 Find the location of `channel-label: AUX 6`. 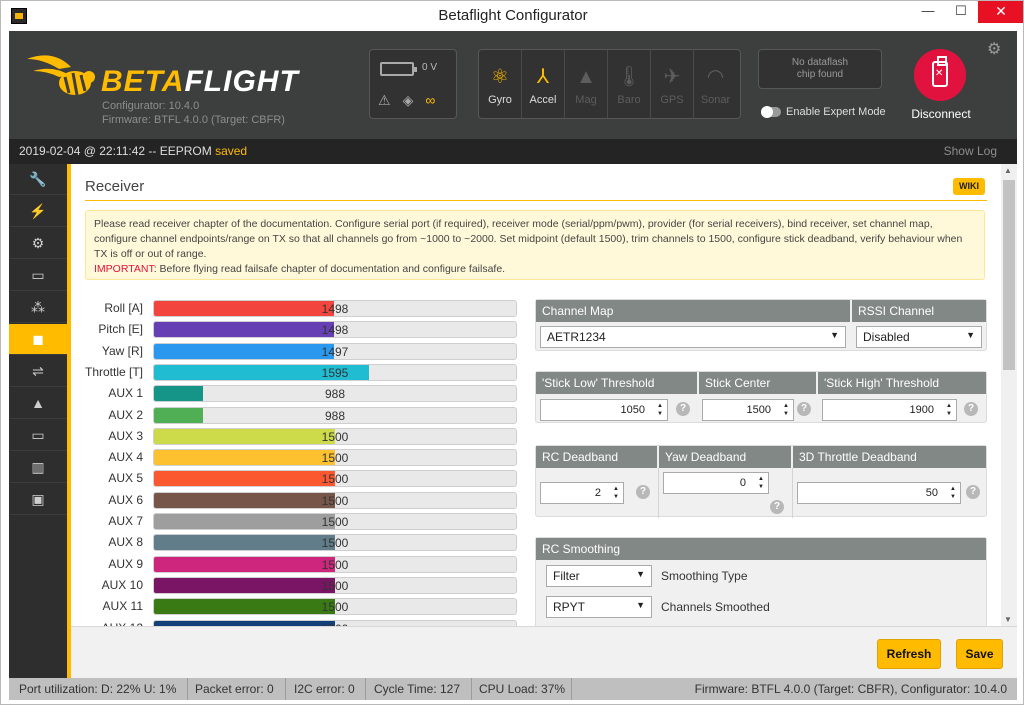

channel-label: AUX 6 is located at coordinates (125, 499).